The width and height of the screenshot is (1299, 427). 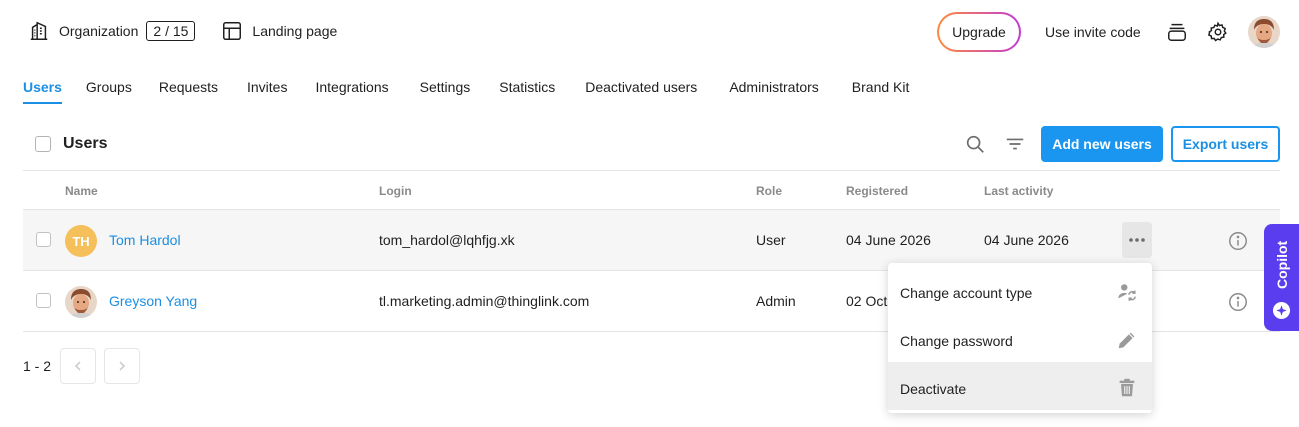 I want to click on menu-item-change-account-type: Change account type, so click(x=1020, y=290).